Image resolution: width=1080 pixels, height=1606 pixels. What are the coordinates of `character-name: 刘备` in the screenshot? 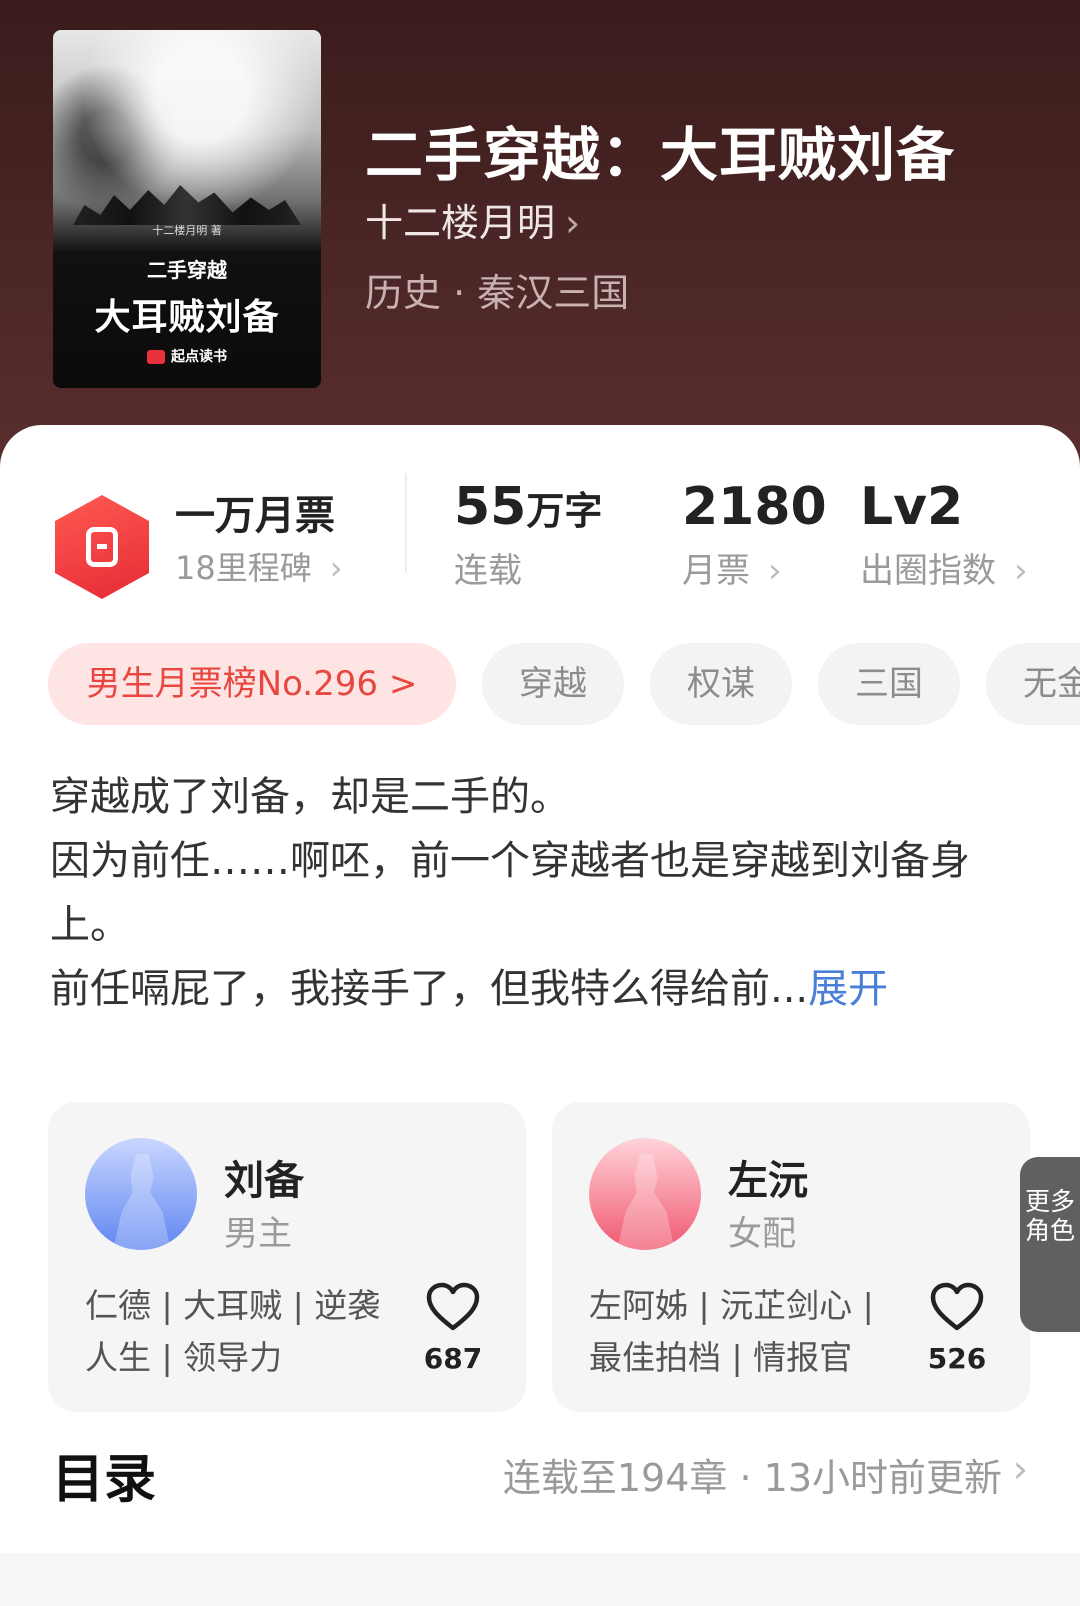 It's located at (264, 1181).